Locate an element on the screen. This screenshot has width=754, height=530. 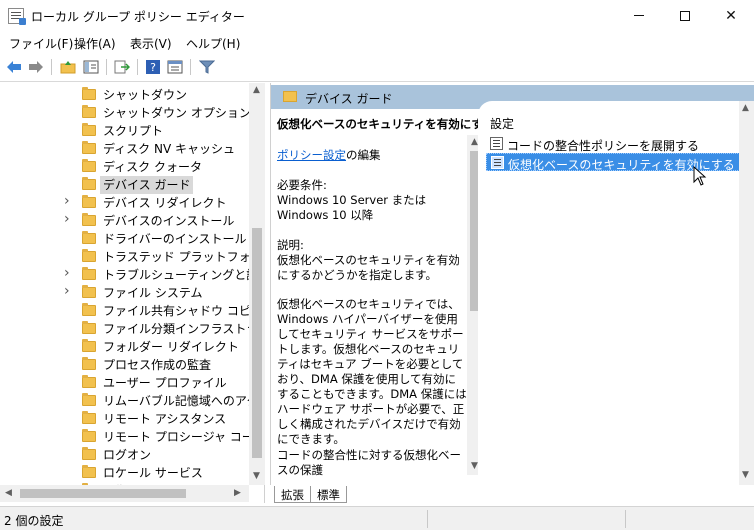
up-folder-button is located at coordinates (68, 67).